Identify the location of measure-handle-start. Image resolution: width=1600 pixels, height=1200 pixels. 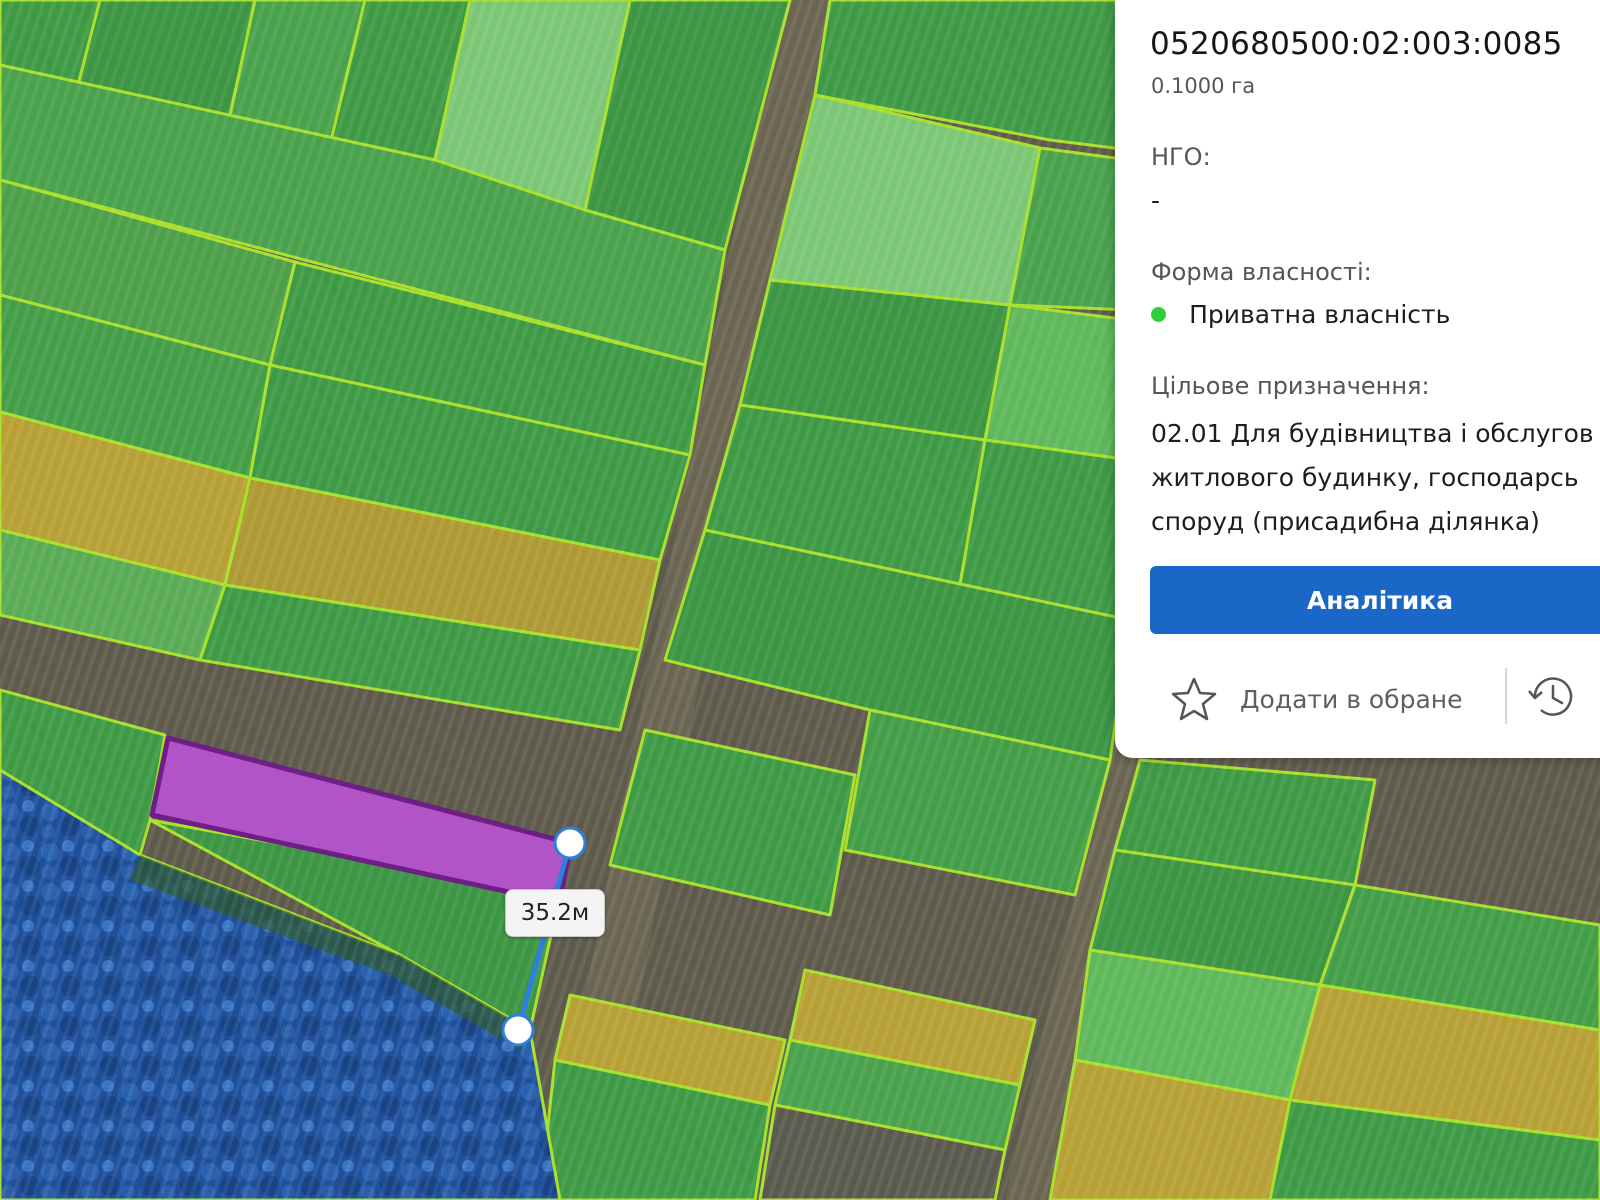
(570, 843).